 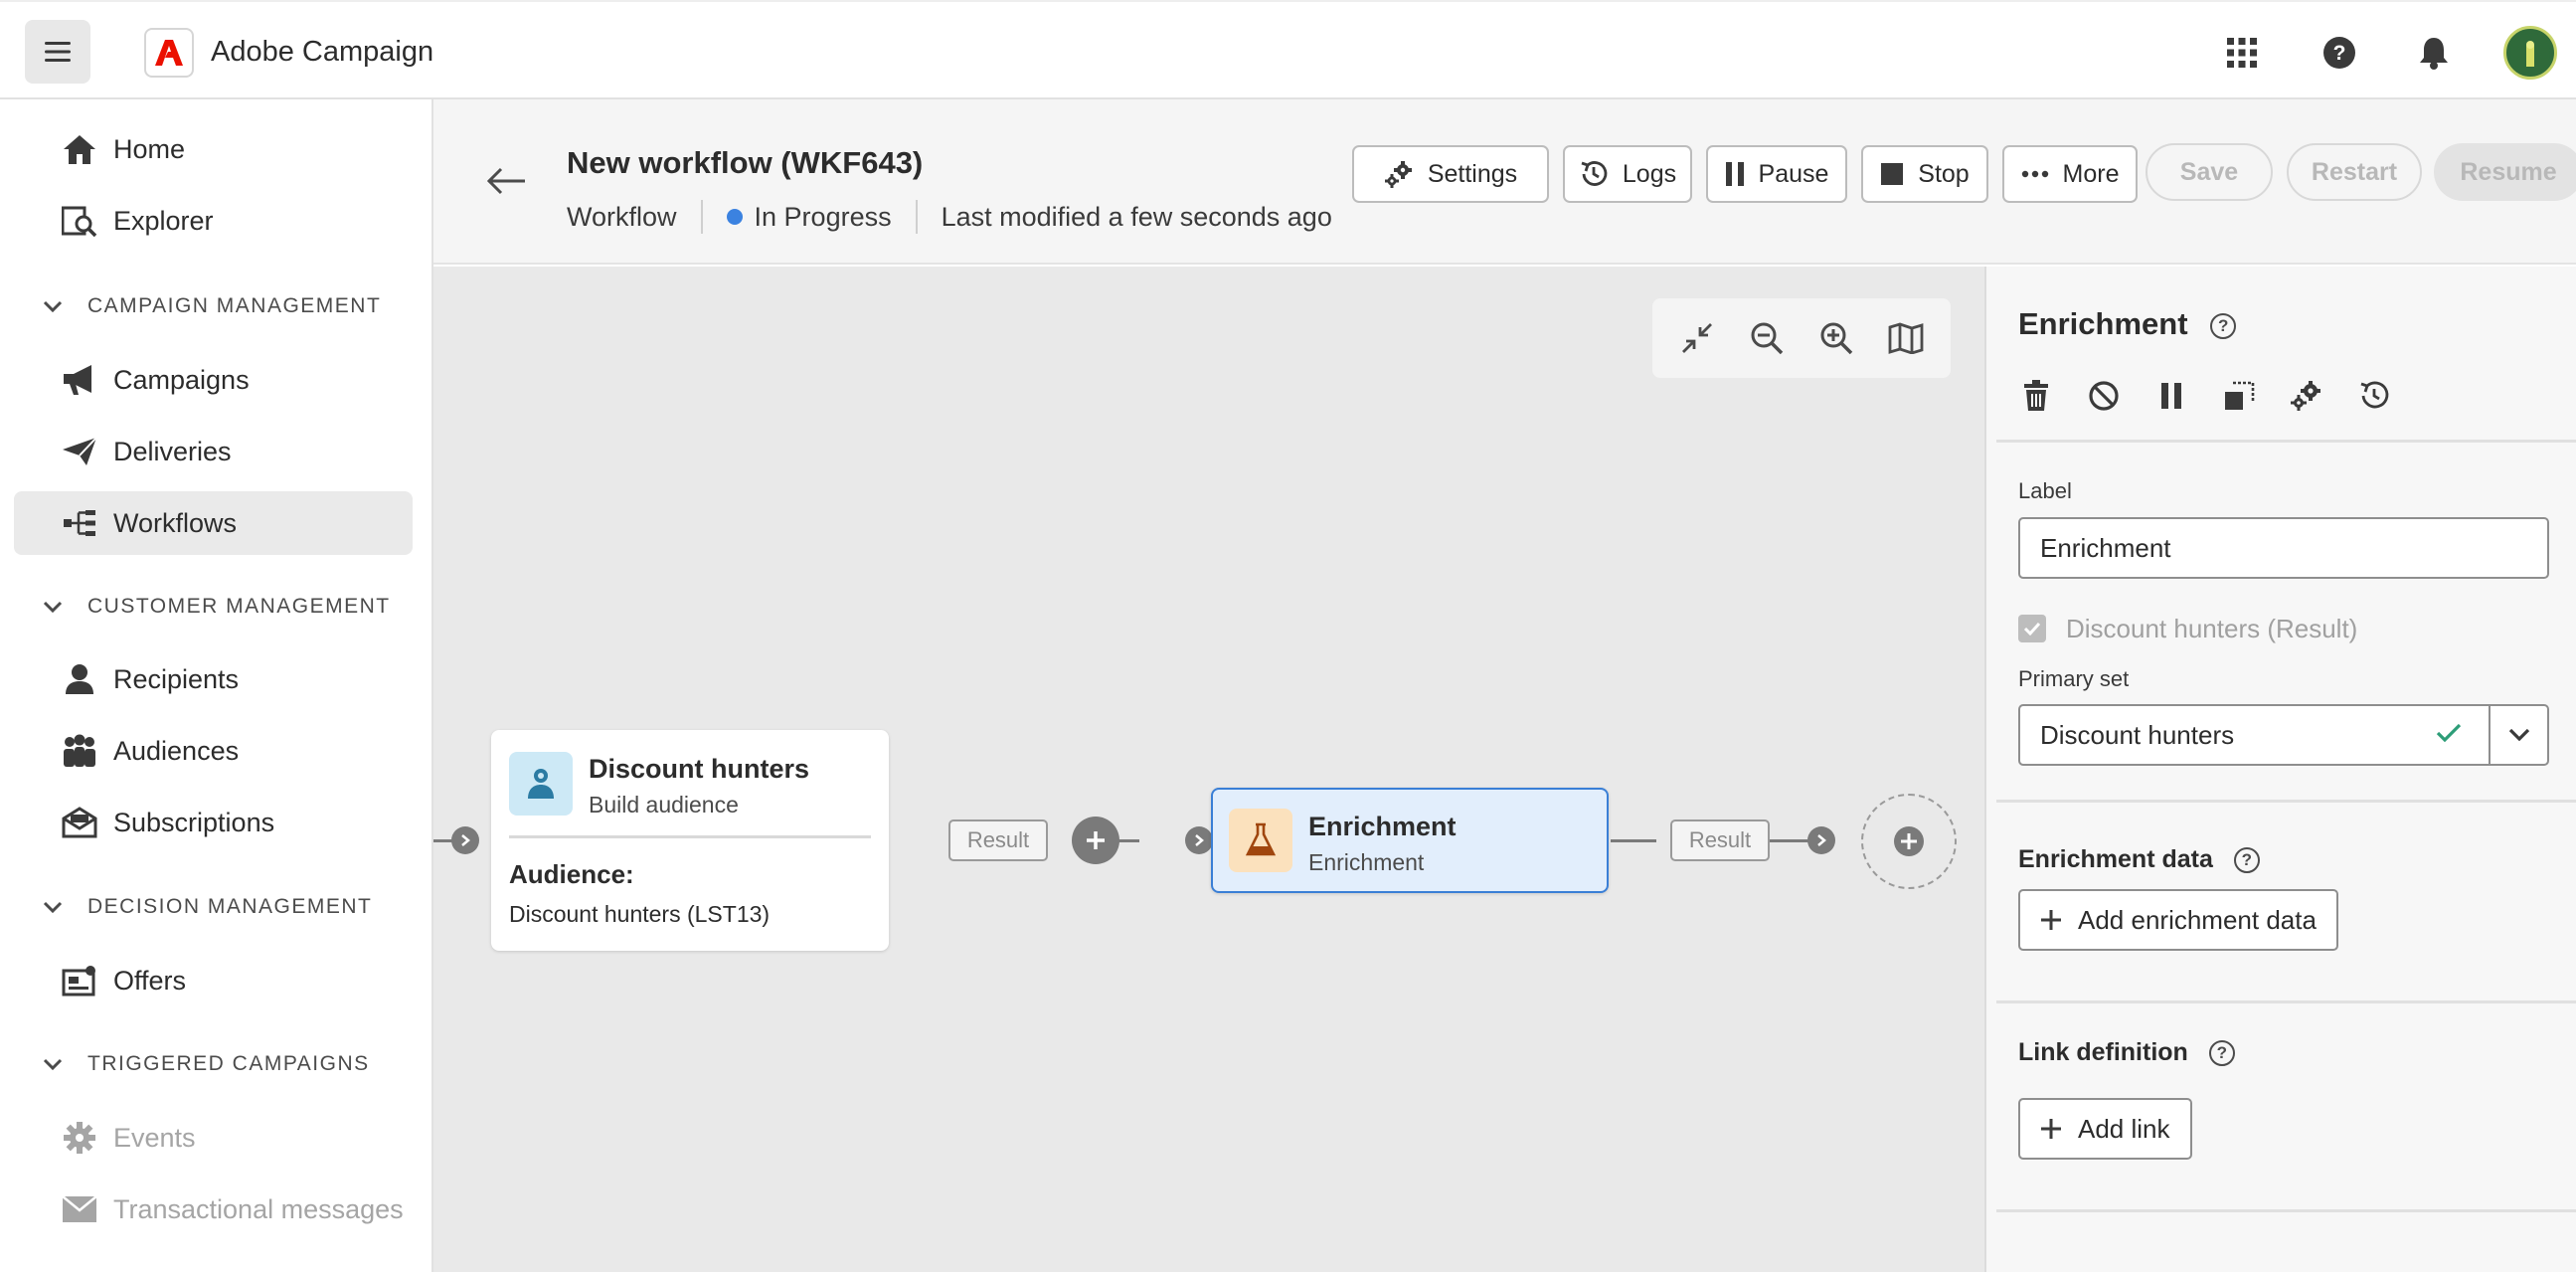 I want to click on add-link-button: Add link, so click(x=2105, y=1129).